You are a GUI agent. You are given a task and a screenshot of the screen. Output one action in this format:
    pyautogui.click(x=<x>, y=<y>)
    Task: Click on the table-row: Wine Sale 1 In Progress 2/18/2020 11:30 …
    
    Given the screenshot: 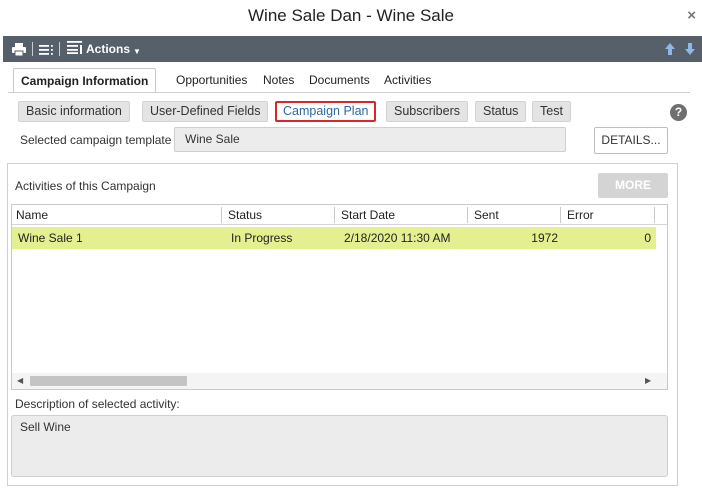 What is the action you would take?
    pyautogui.click(x=334, y=238)
    